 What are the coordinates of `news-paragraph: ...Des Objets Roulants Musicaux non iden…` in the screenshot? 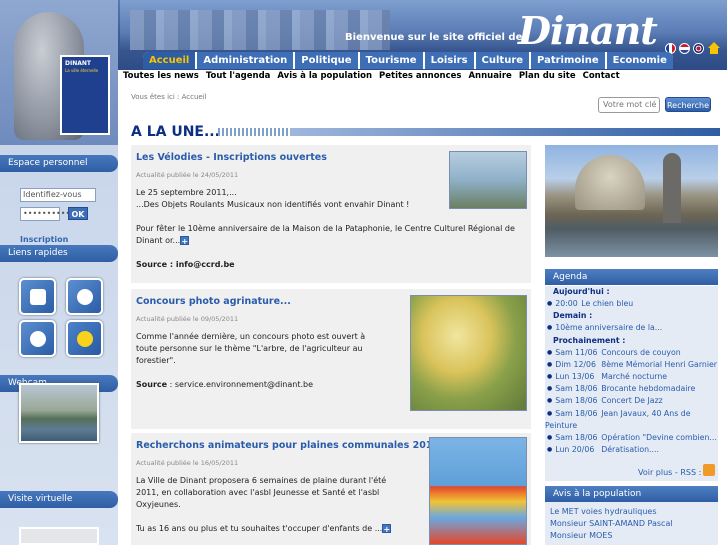 It's located at (273, 204).